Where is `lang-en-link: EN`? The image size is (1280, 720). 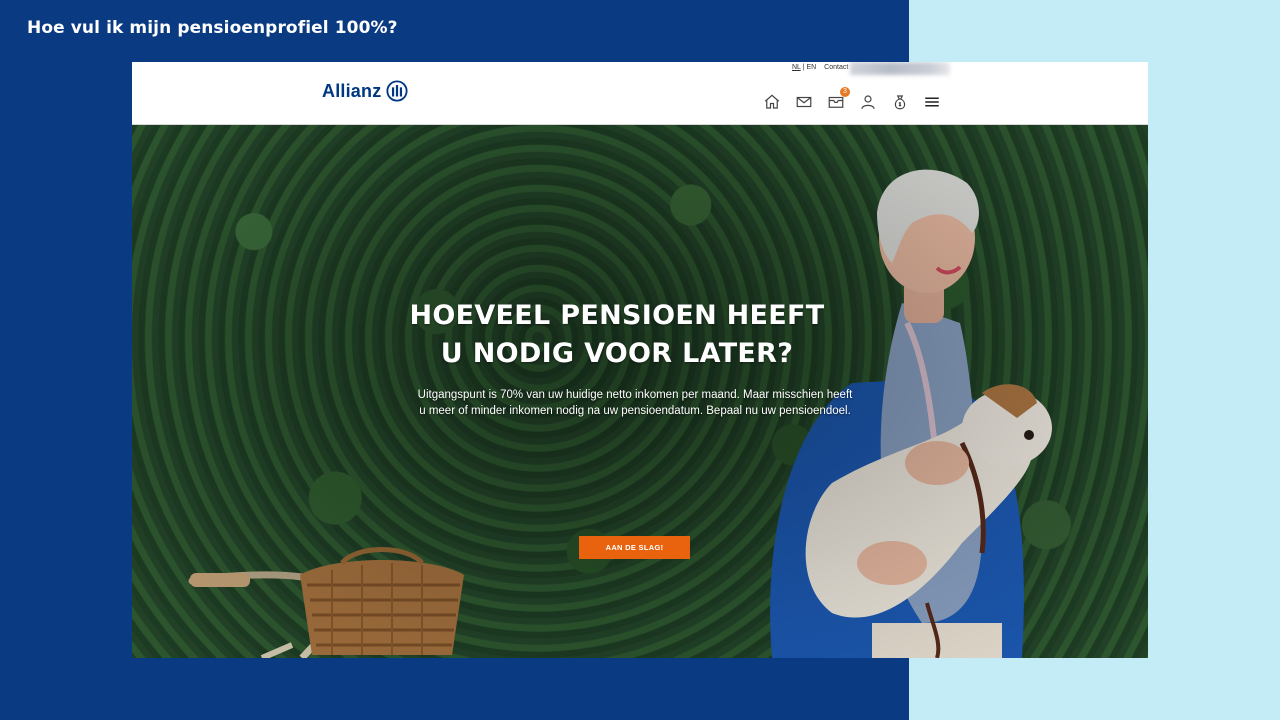
lang-en-link: EN is located at coordinates (811, 67).